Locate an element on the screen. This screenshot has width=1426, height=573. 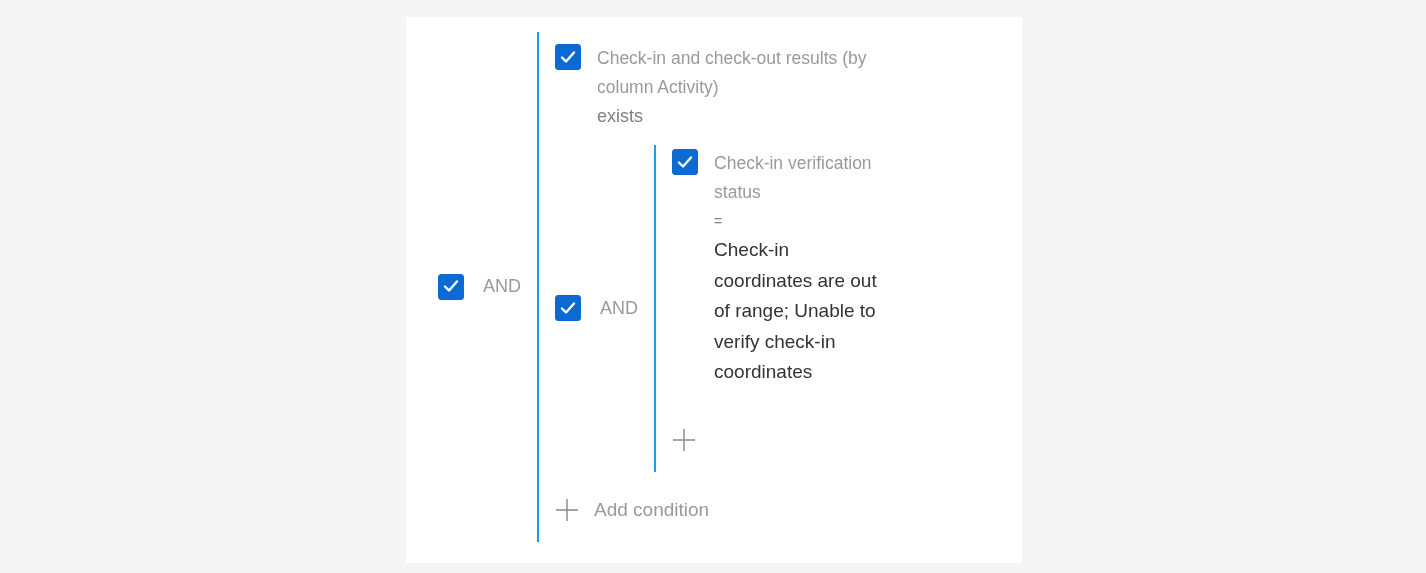
condition-value: Check-in coordinates are out of range; Unable to verify check-in coordinates is located at coordinates (802, 311).